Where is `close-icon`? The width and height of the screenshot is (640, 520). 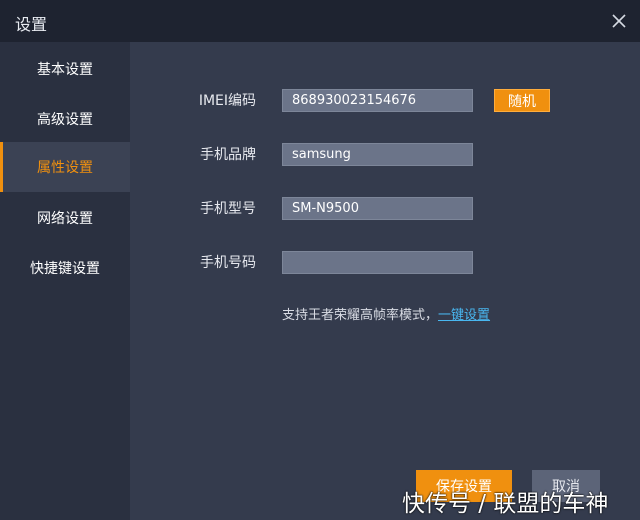
close-icon is located at coordinates (619, 21).